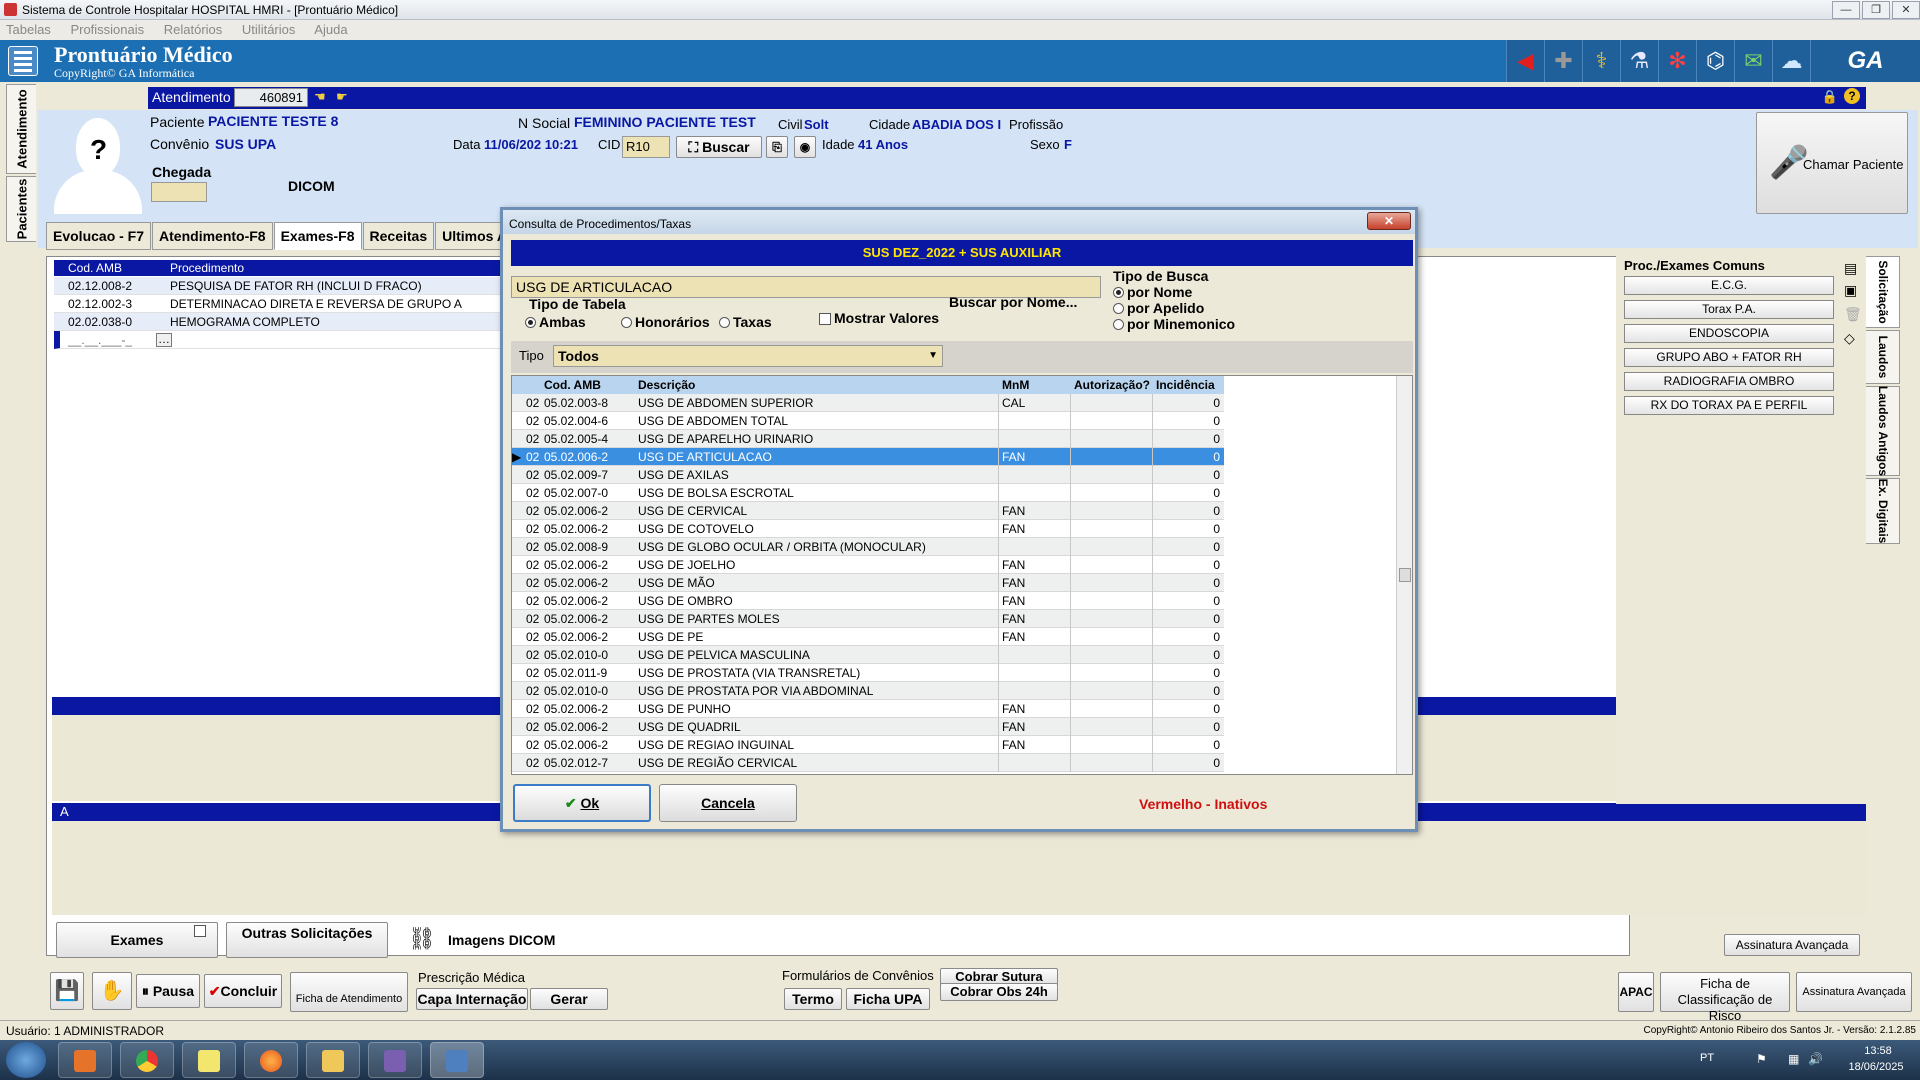  I want to click on file-explorer-icon, so click(333, 1060).